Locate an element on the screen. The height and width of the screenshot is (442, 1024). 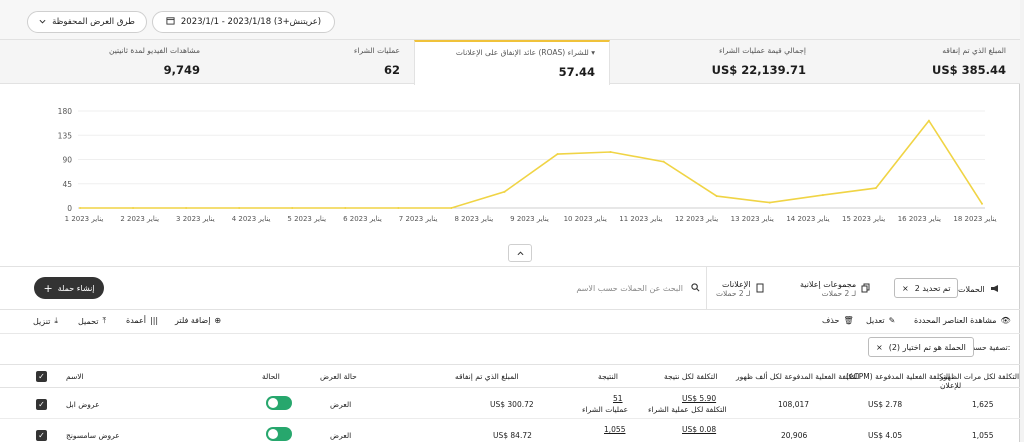
filter-chip: × الحملة هو تم اختيار (2) is located at coordinates (921, 347).